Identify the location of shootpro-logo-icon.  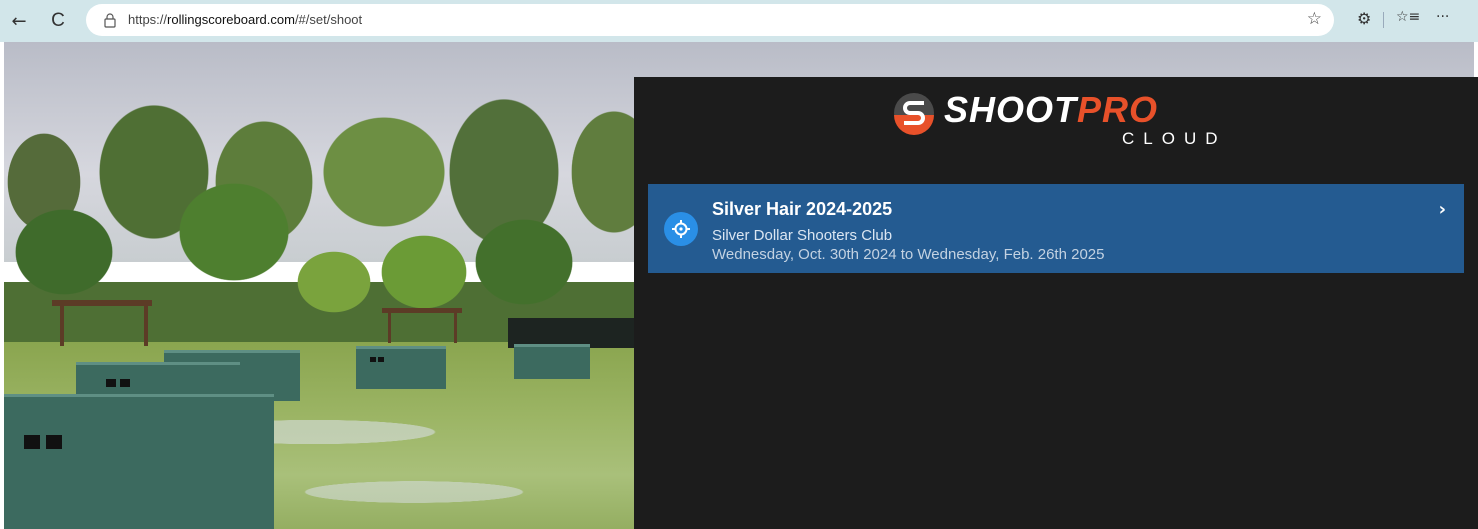
(914, 114).